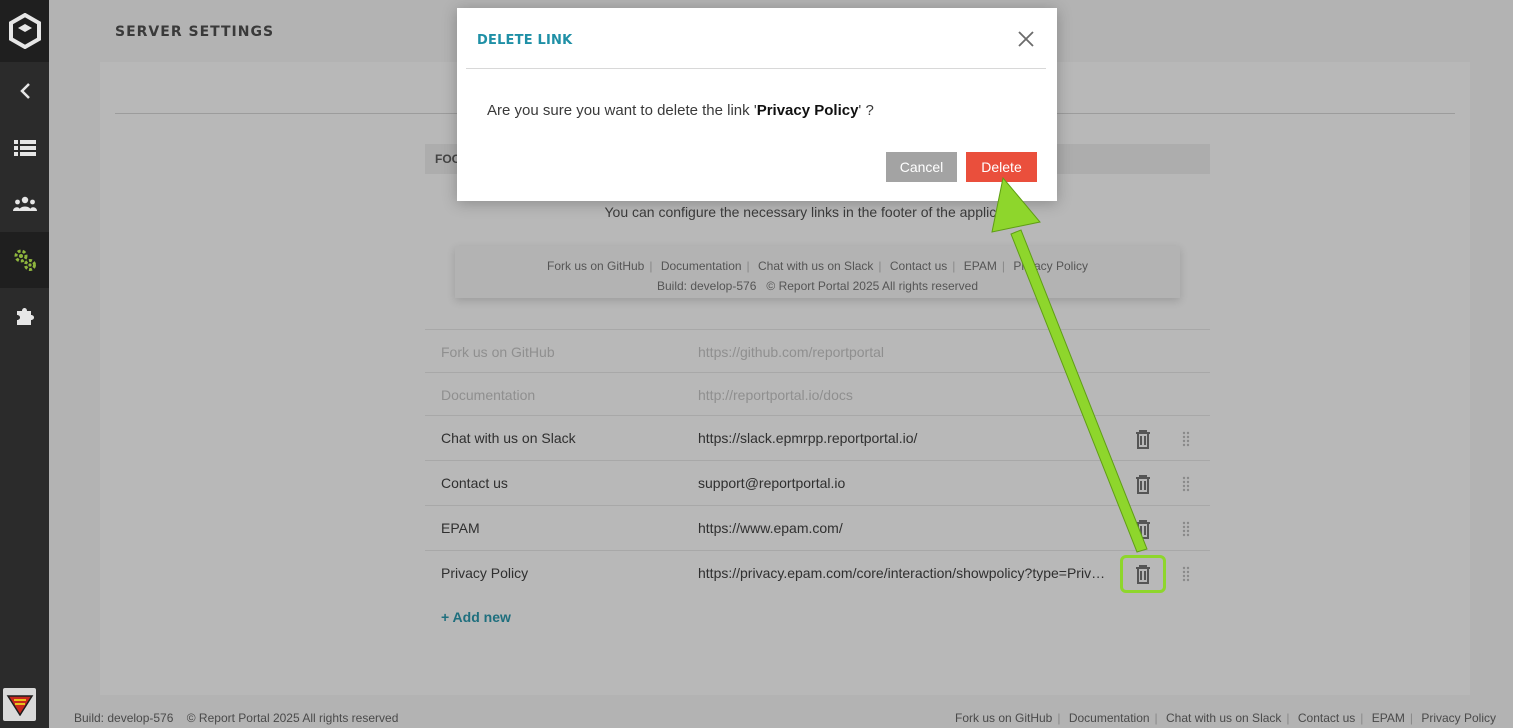  I want to click on puzzle-icon, so click(25, 316).